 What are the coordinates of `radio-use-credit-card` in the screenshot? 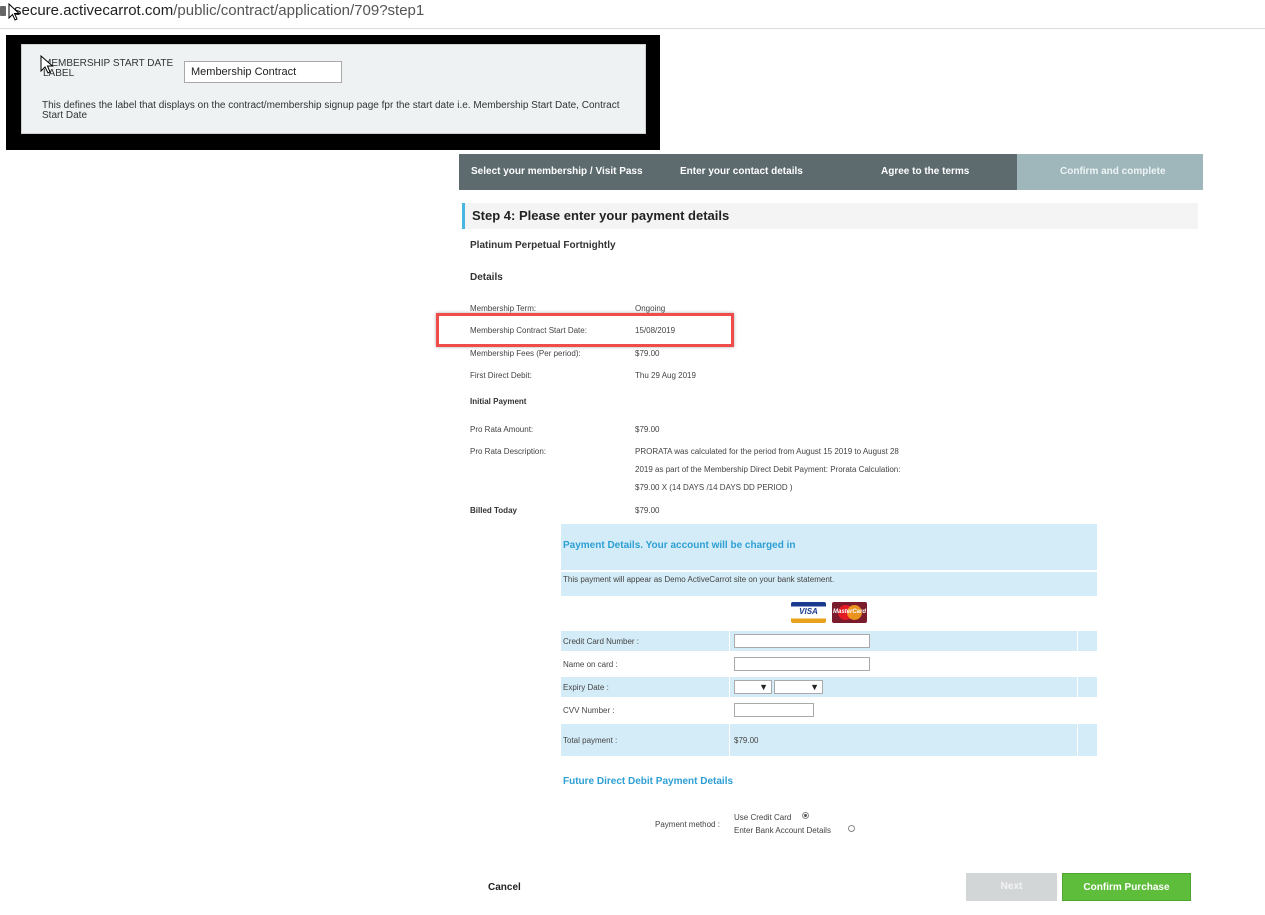 It's located at (805, 815).